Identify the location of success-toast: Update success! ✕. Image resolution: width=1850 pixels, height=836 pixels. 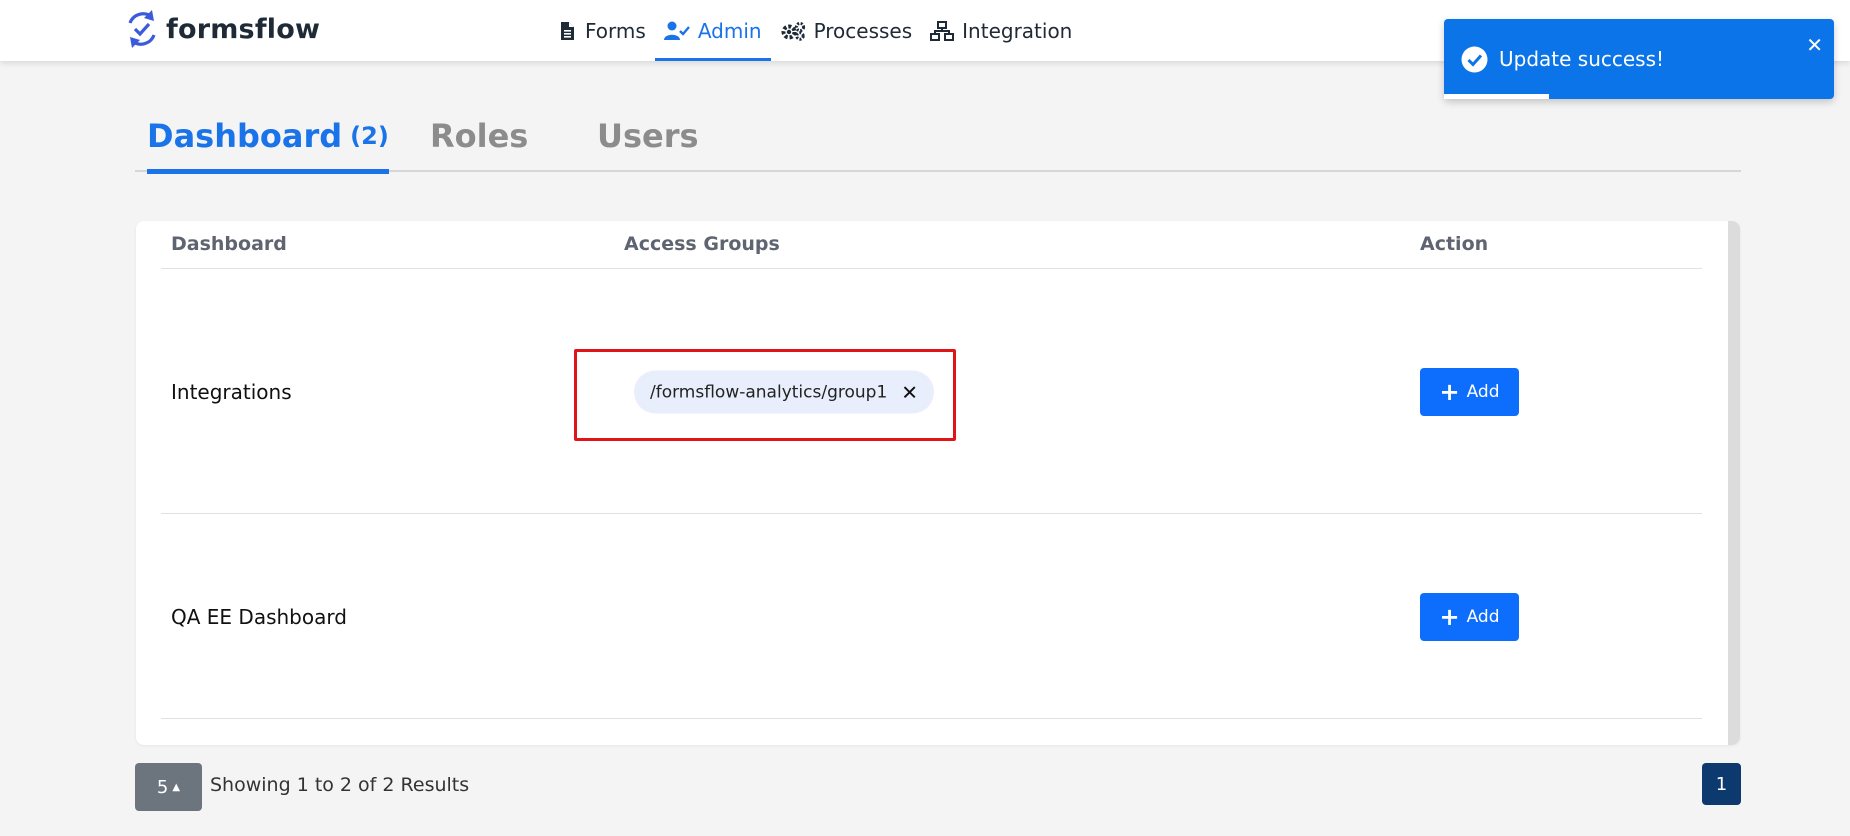
(1639, 59).